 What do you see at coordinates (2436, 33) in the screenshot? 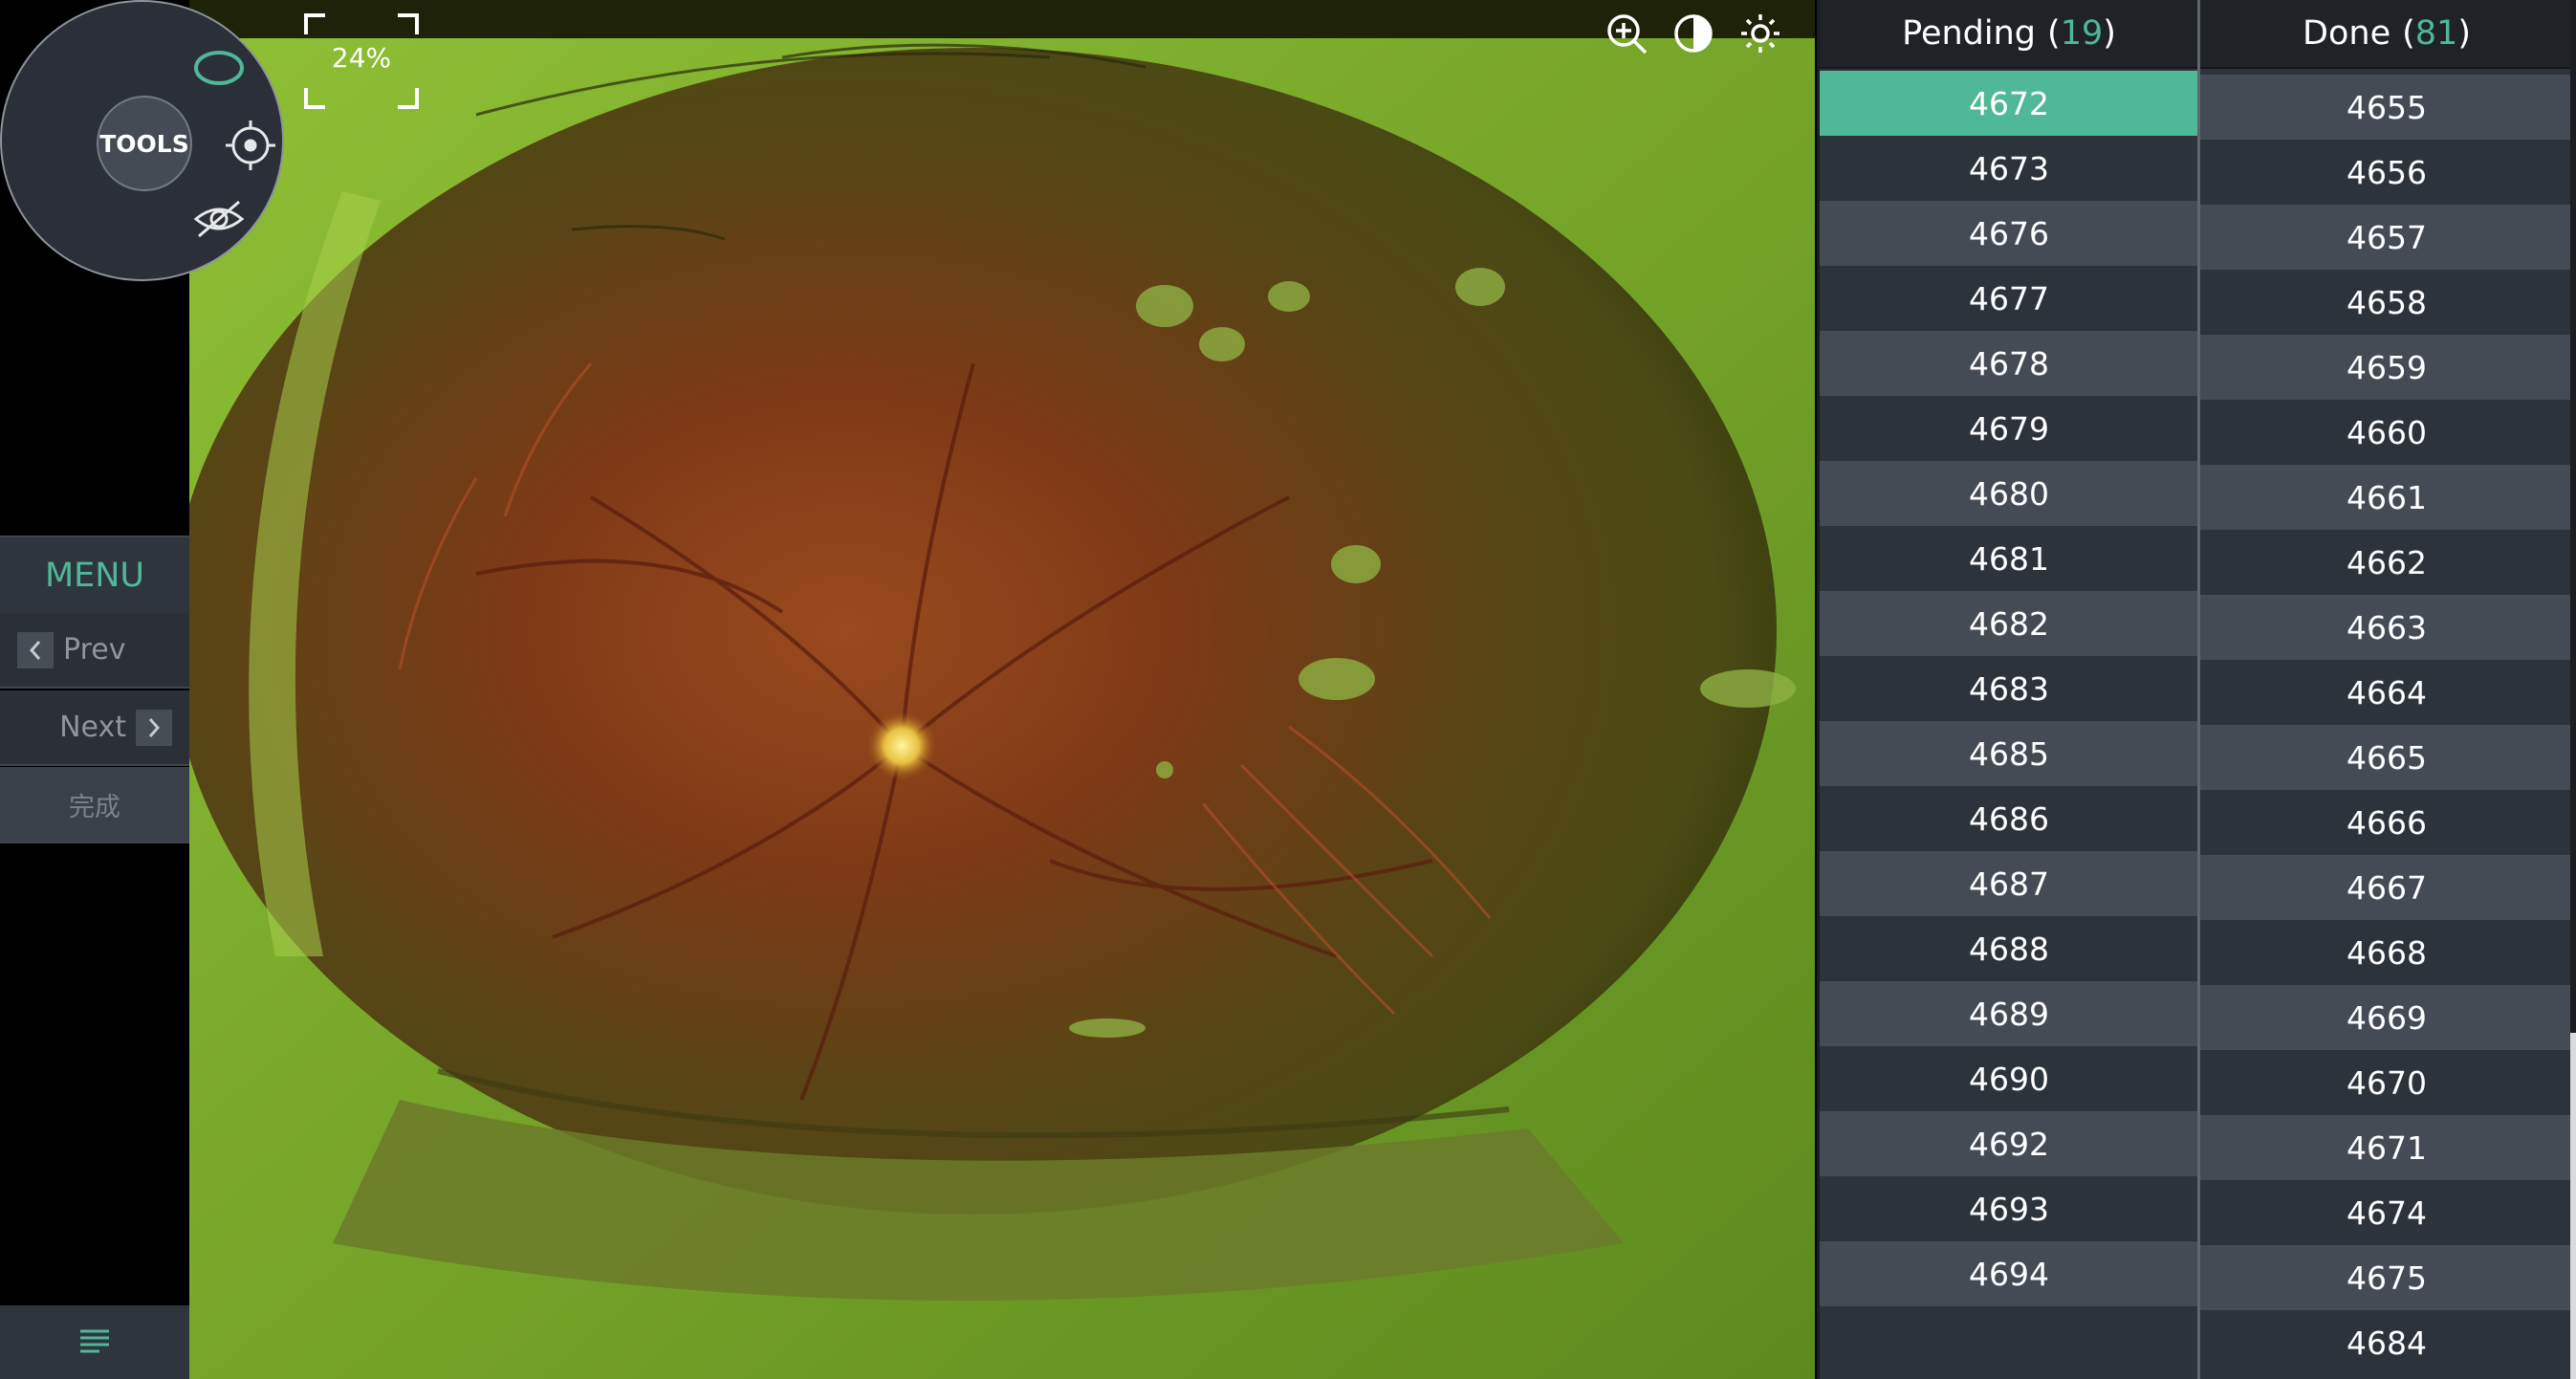
I see `done-count: 81` at bounding box center [2436, 33].